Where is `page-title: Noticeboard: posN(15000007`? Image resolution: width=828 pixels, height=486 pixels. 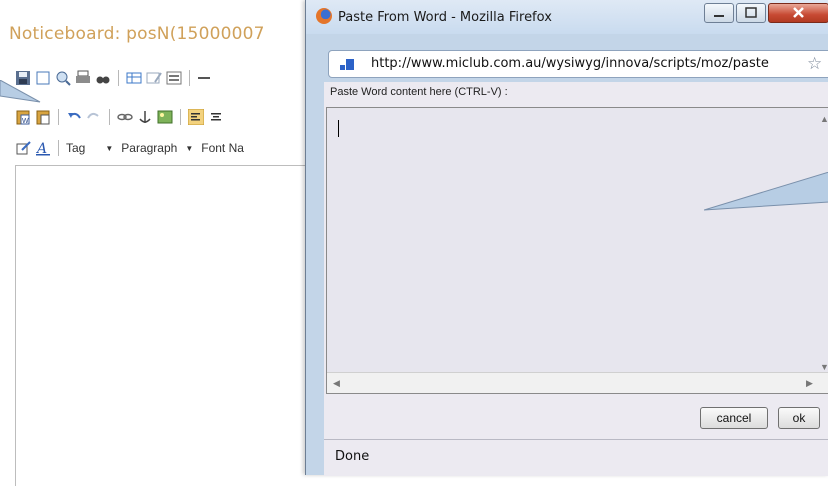 page-title: Noticeboard: posN(15000007 is located at coordinates (137, 34).